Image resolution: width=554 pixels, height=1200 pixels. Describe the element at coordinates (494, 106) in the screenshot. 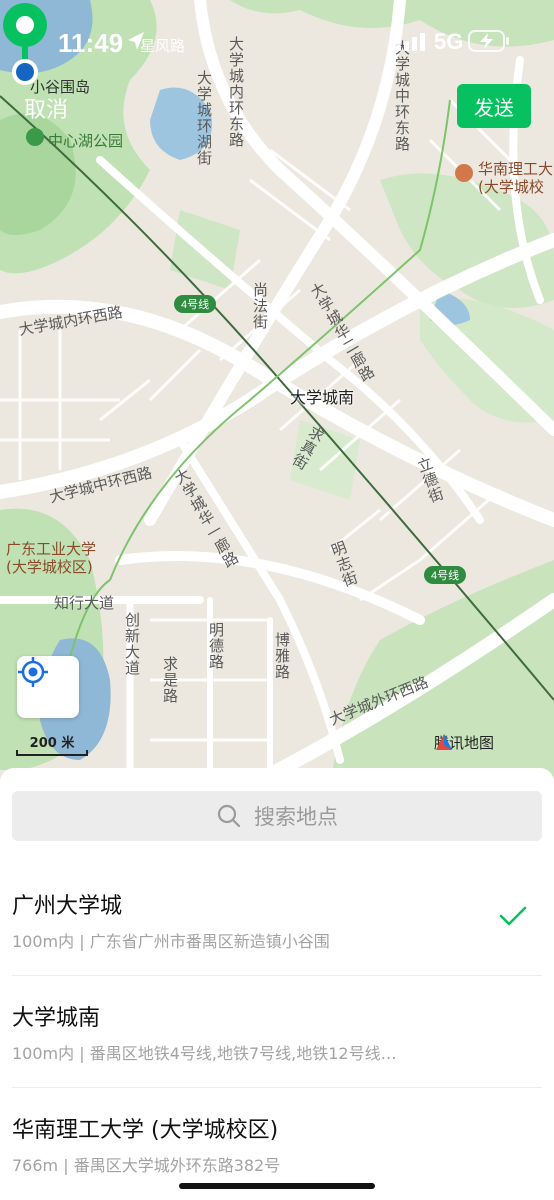

I see `send-button: 发送` at that location.